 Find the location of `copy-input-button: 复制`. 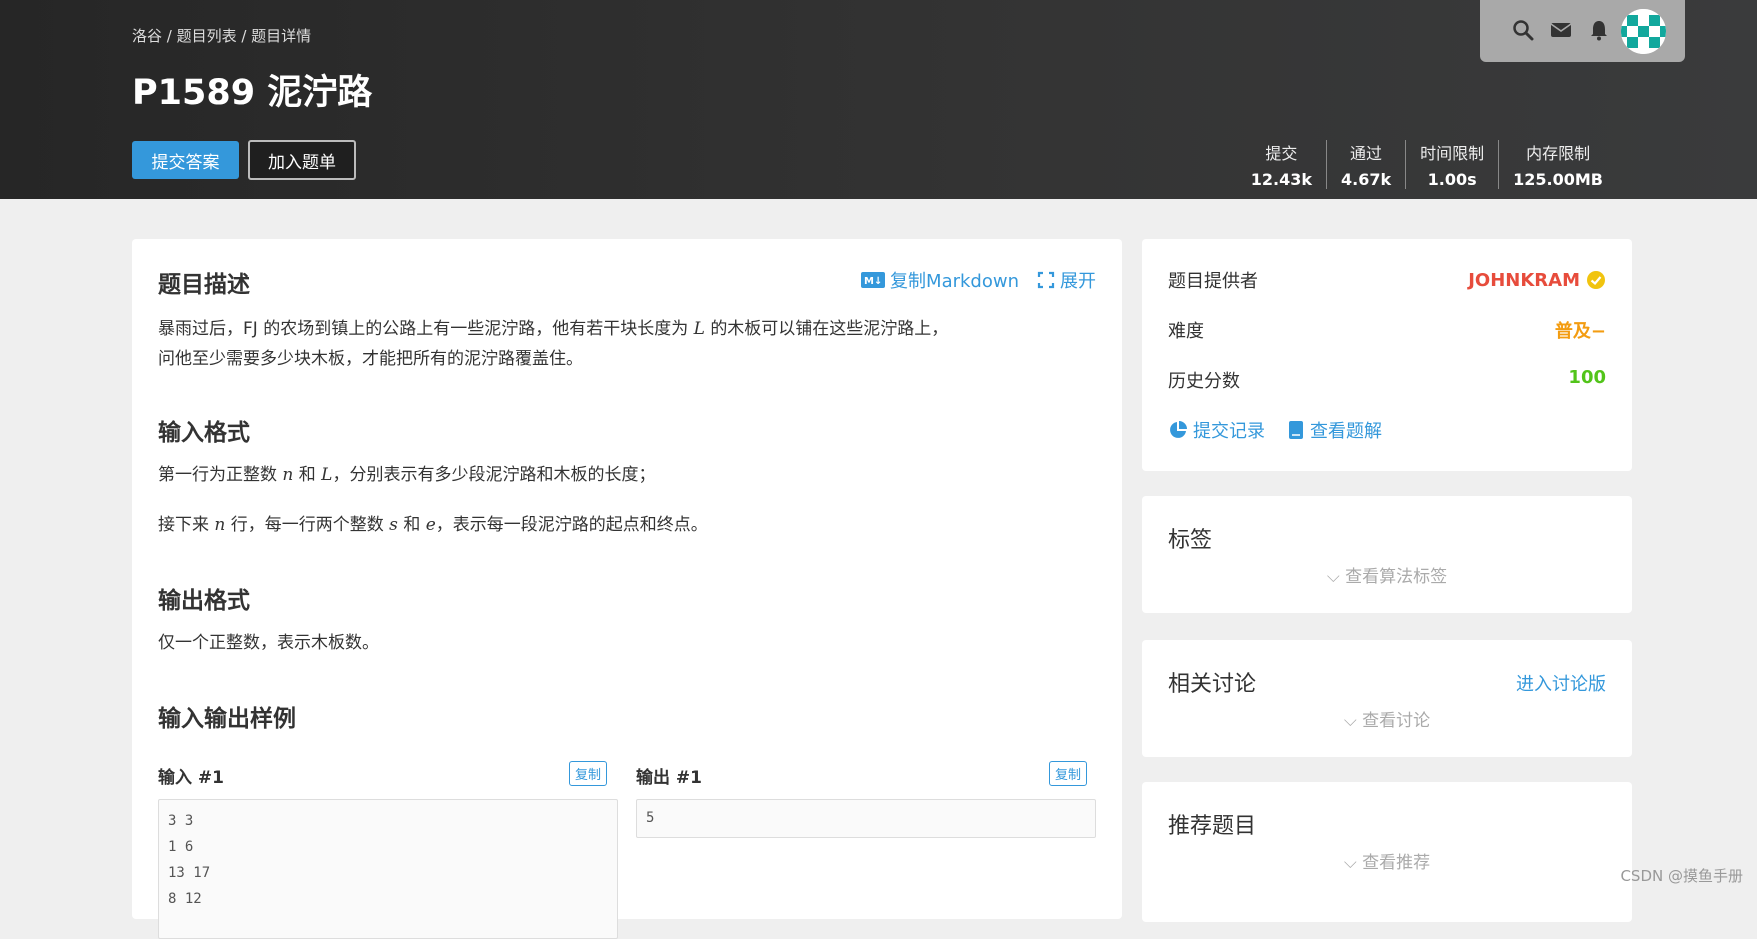

copy-input-button: 复制 is located at coordinates (588, 773).